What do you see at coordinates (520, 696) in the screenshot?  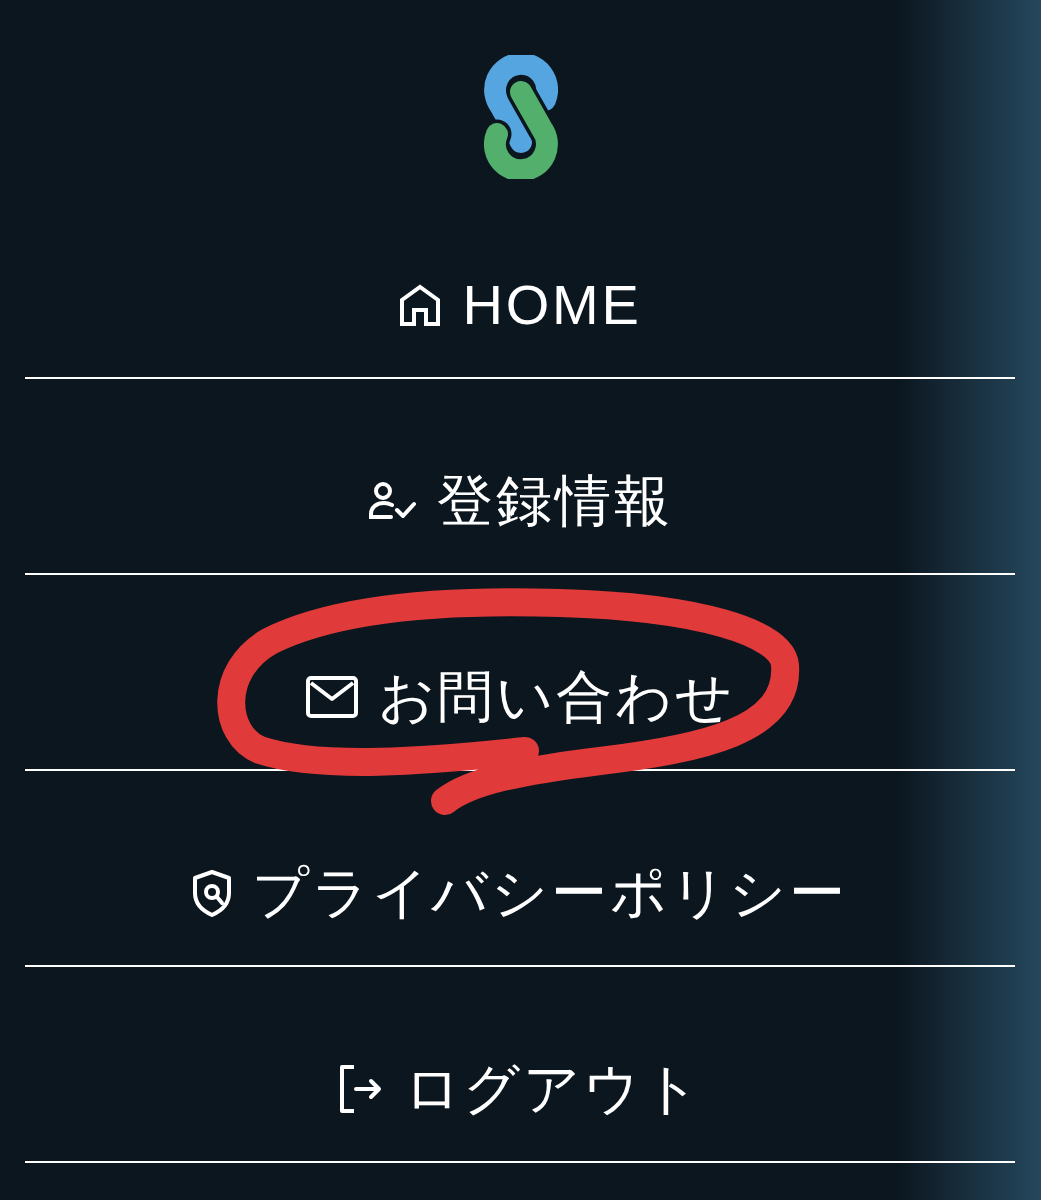 I see `menu-link: お問い合わせ` at bounding box center [520, 696].